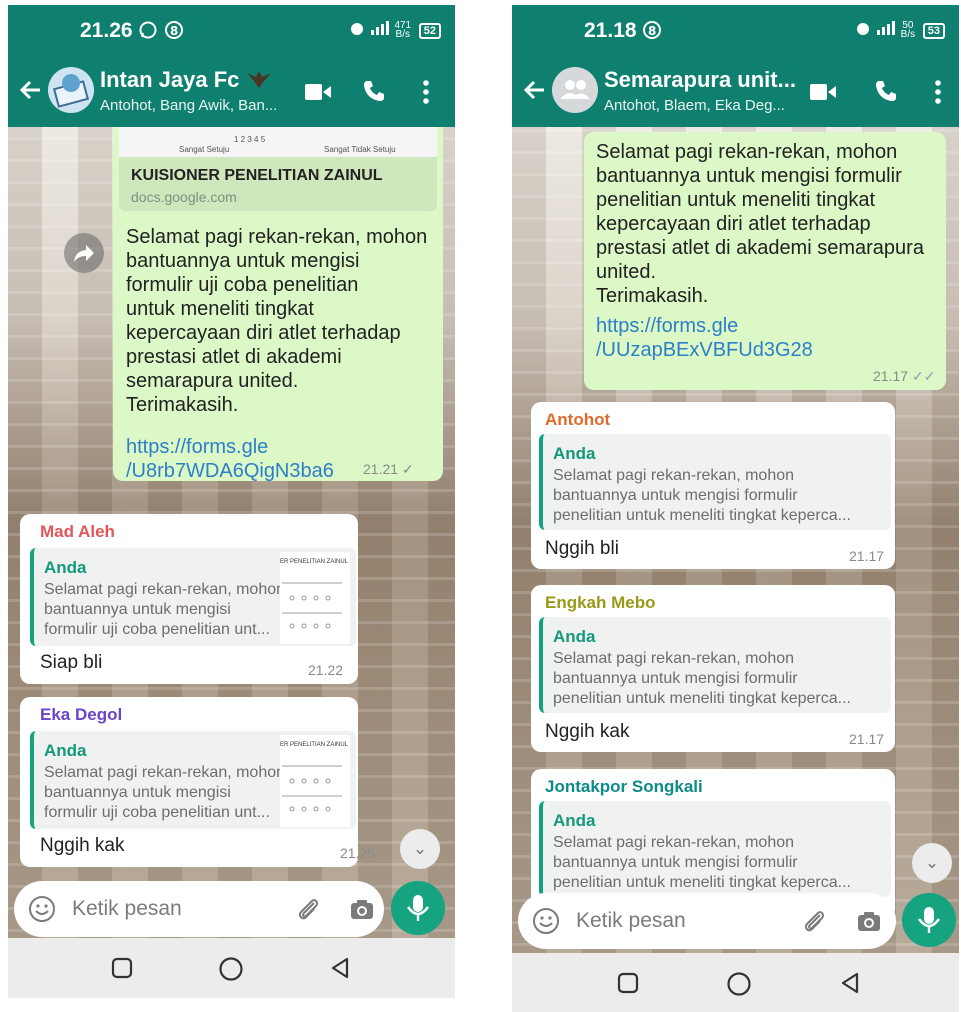 The height and width of the screenshot is (1012, 961). What do you see at coordinates (577, 420) in the screenshot?
I see `sender-name: Antohot` at bounding box center [577, 420].